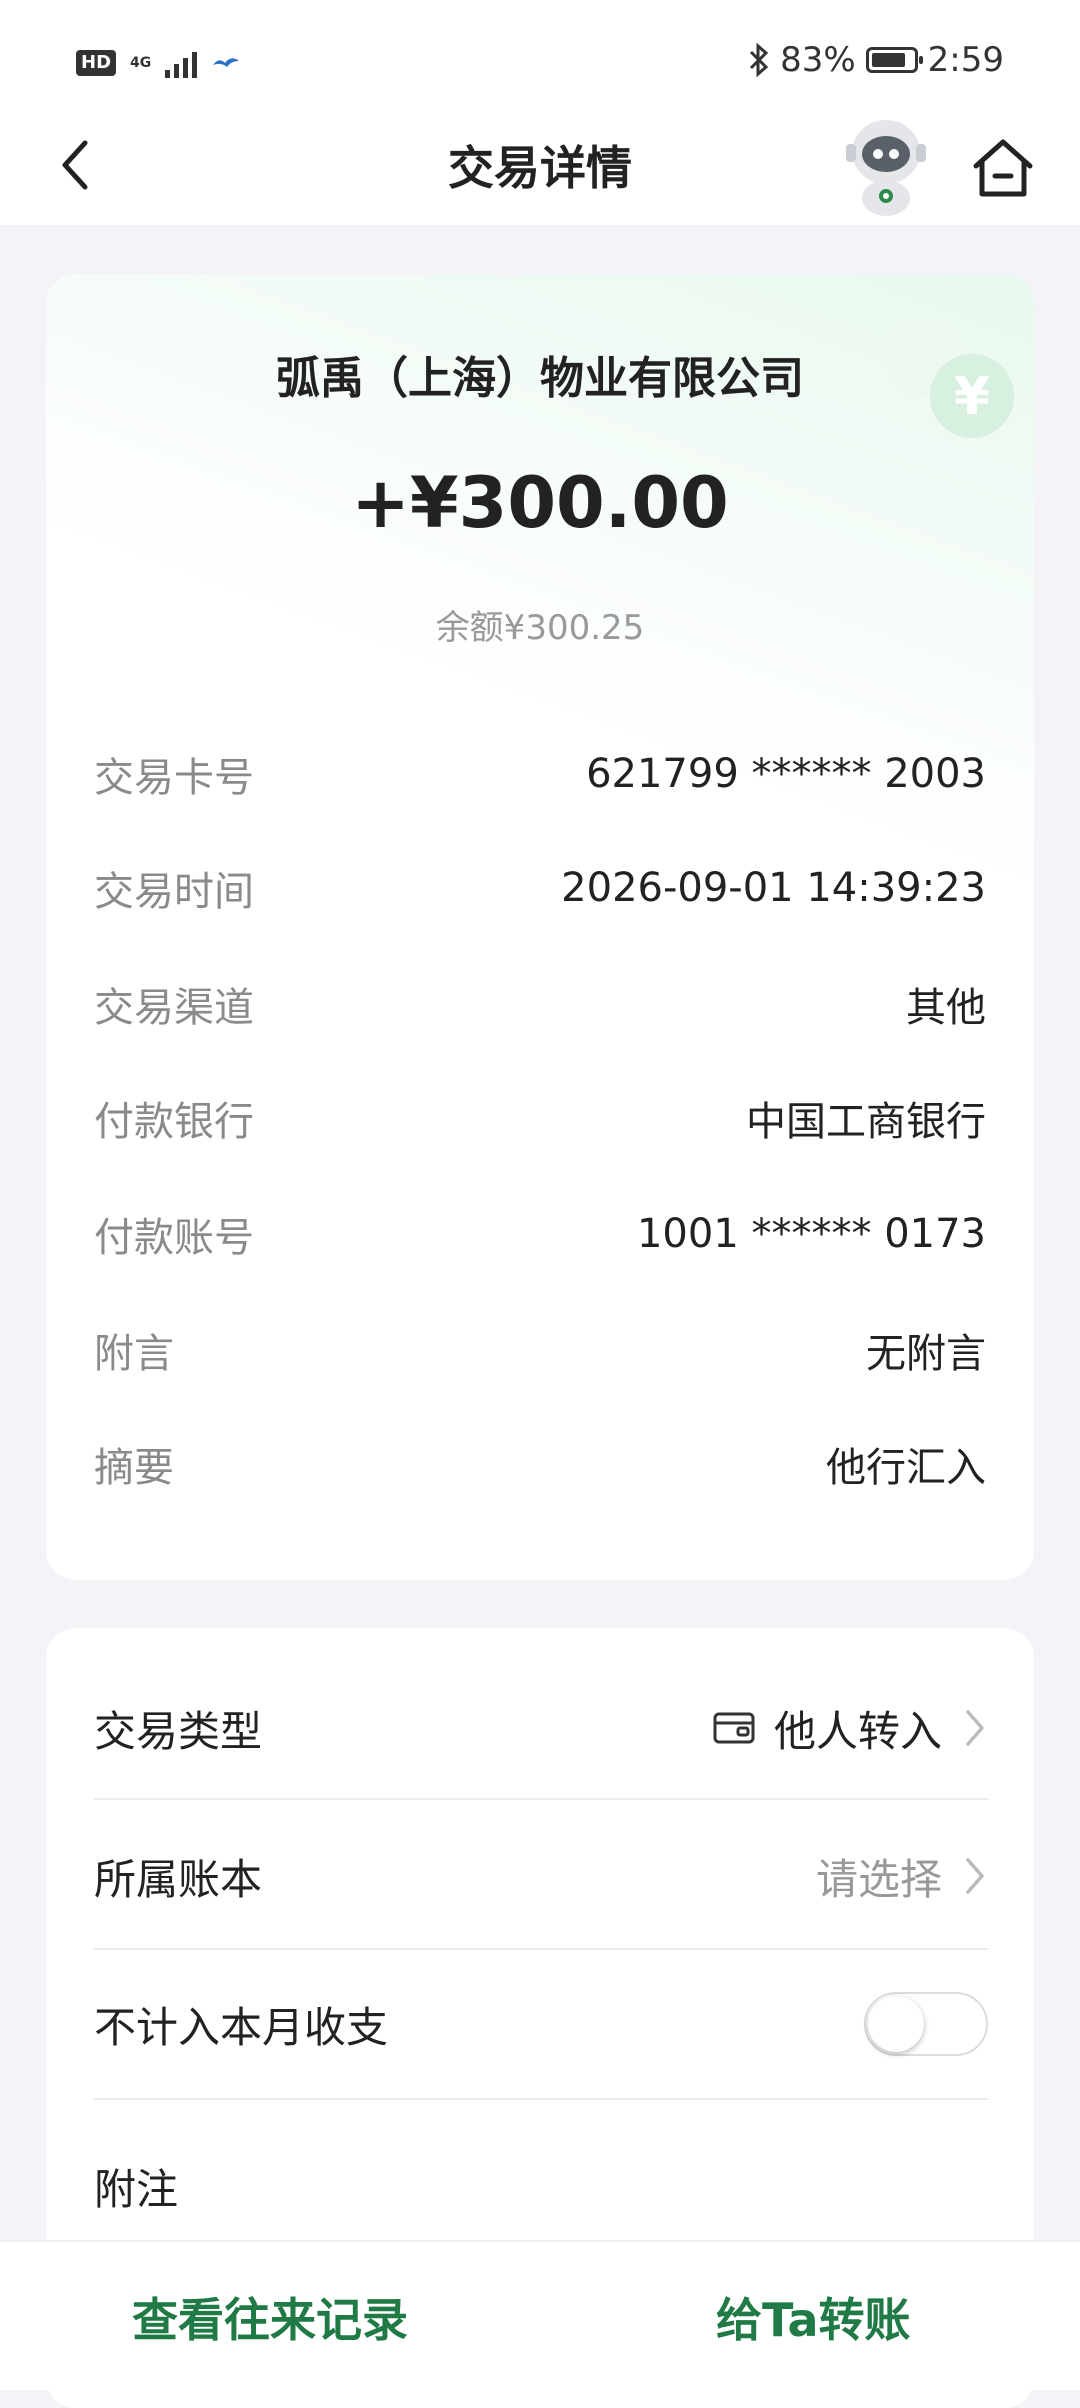  What do you see at coordinates (1003, 169) in the screenshot?
I see `home-icon` at bounding box center [1003, 169].